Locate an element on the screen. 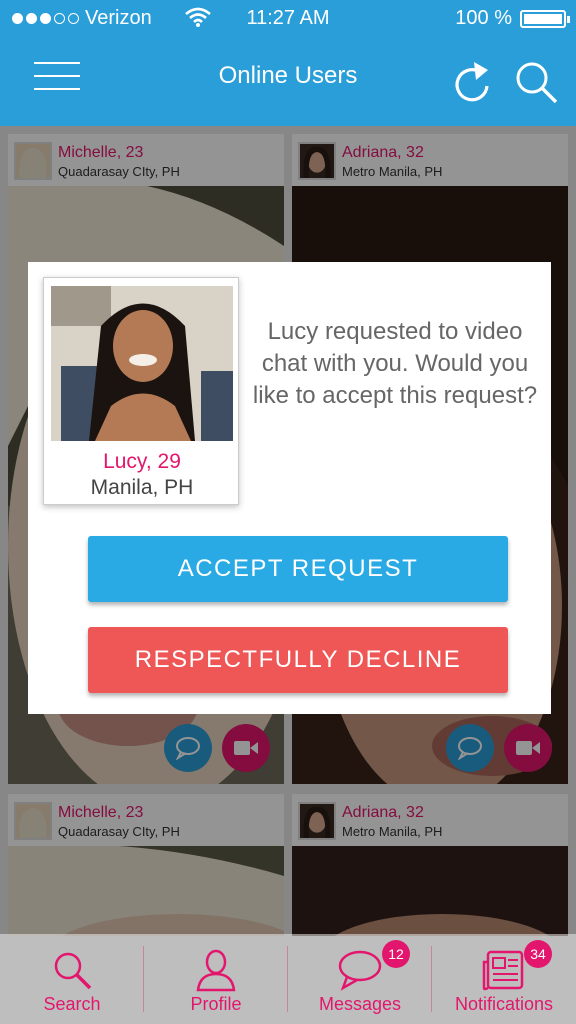 This screenshot has height=1024, width=576. newspaper-icon is located at coordinates (503, 970).